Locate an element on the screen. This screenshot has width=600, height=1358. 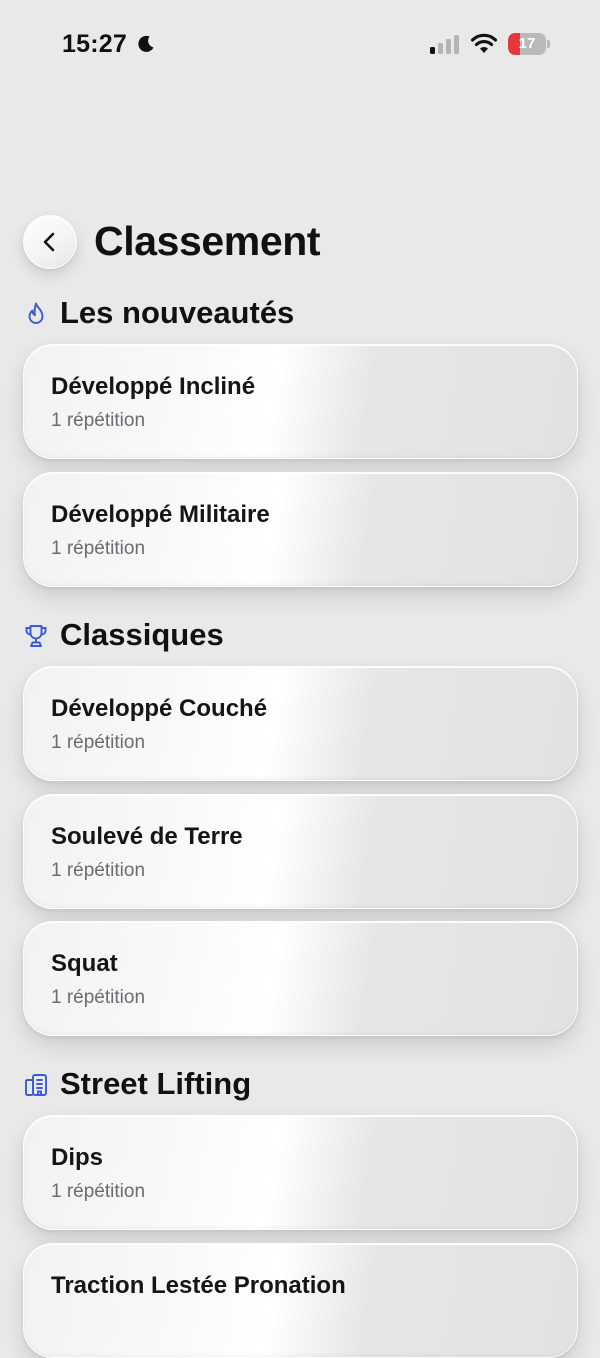
exercise-name: Soulevé de Terre is located at coordinates (147, 836).